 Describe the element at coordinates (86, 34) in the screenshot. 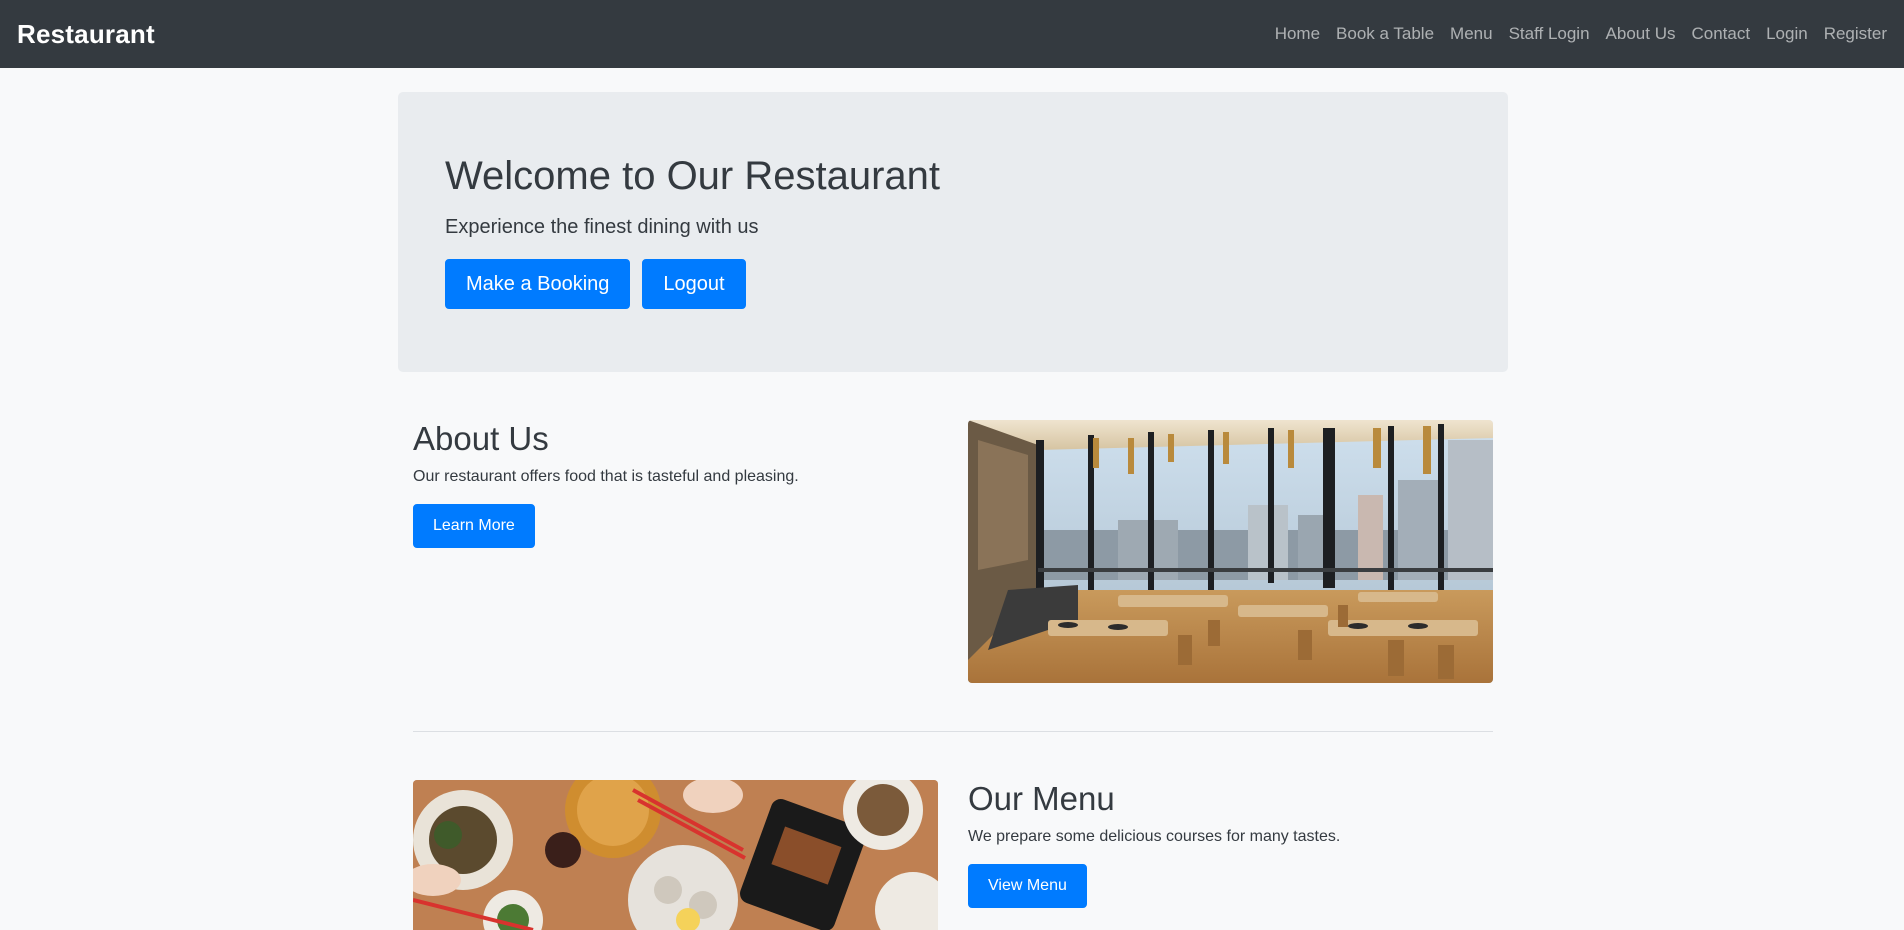

I see `brand-logo: Restaurant` at that location.